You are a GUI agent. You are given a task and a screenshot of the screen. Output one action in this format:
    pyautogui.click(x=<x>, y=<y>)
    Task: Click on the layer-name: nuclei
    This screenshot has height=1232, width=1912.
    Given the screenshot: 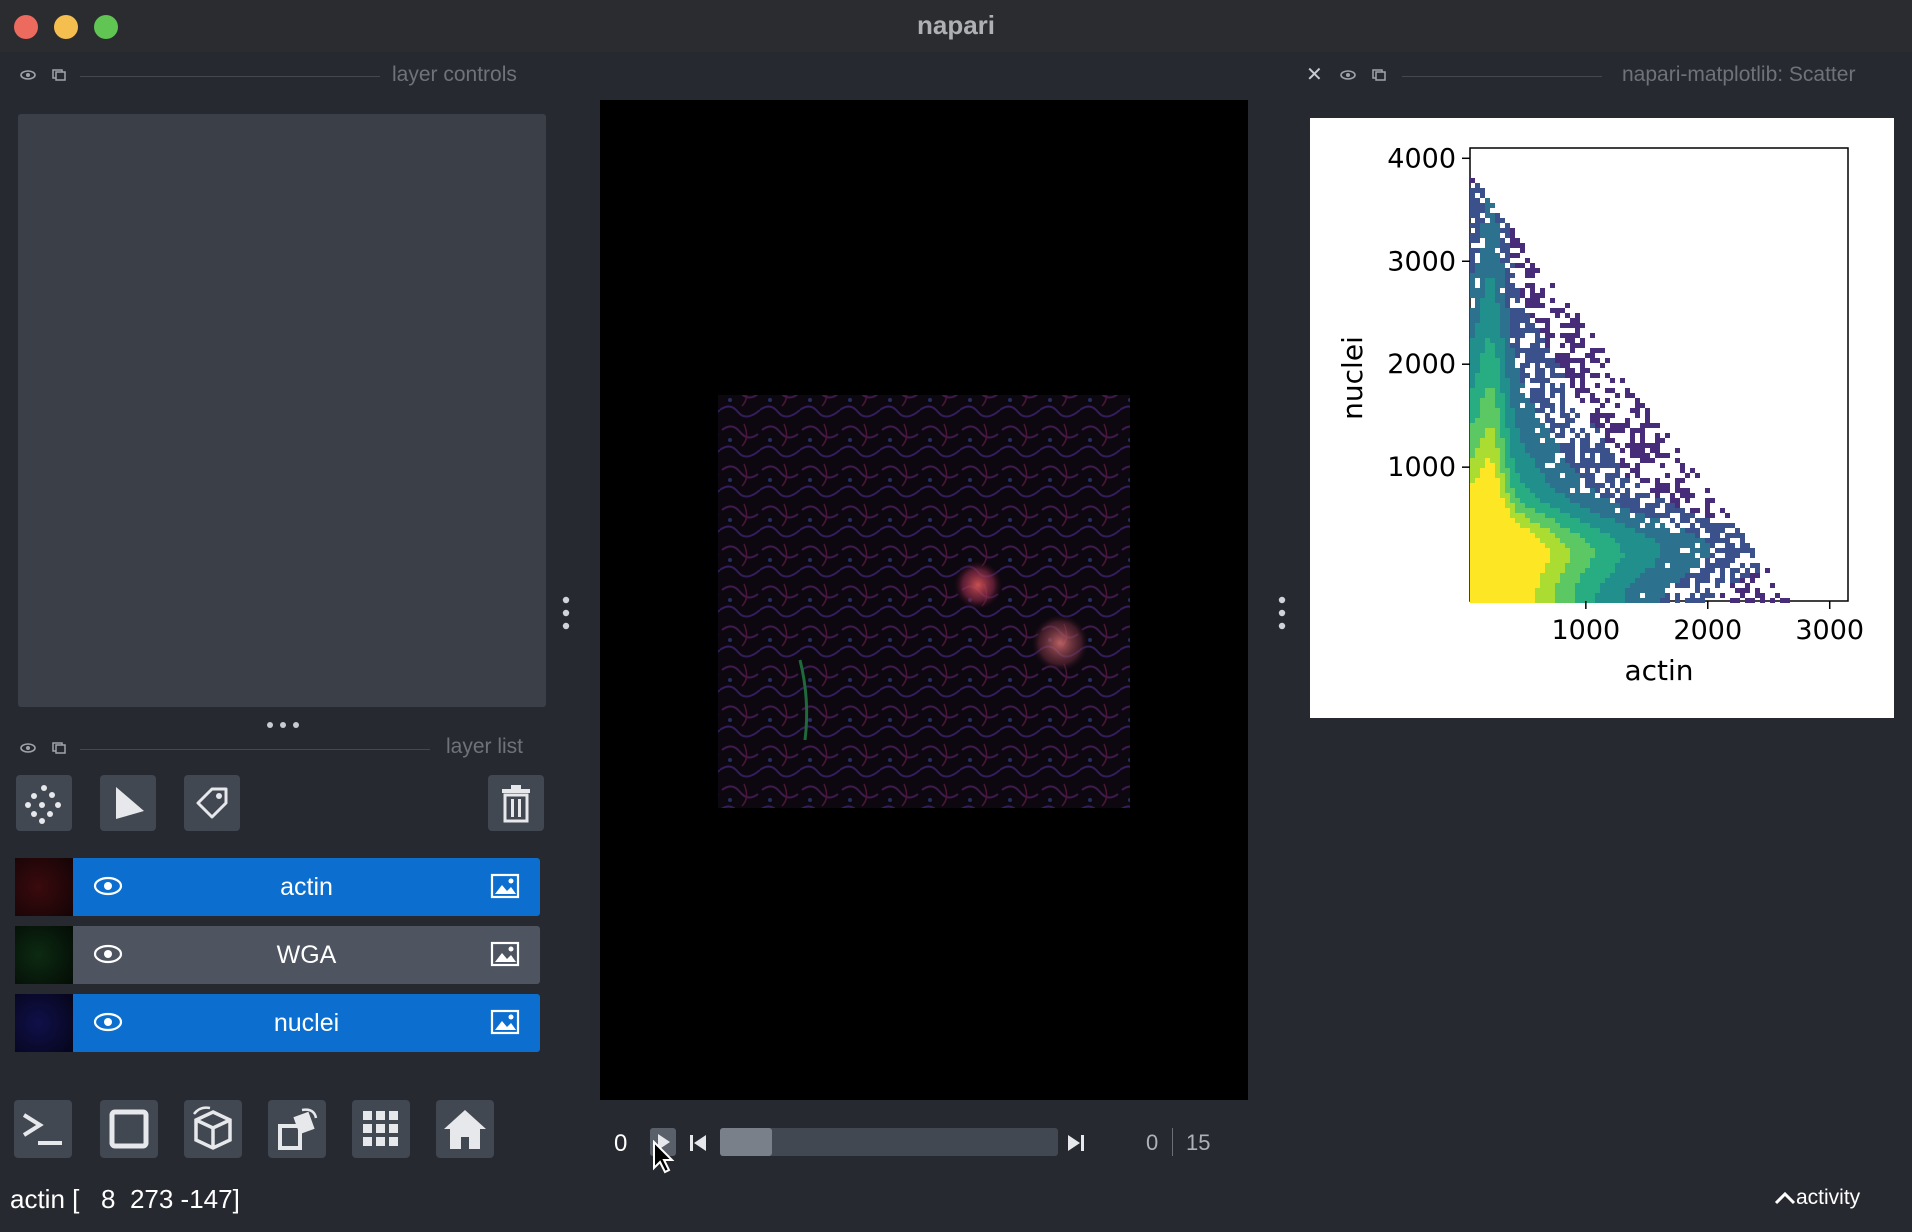 What is the action you would take?
    pyautogui.click(x=306, y=1023)
    